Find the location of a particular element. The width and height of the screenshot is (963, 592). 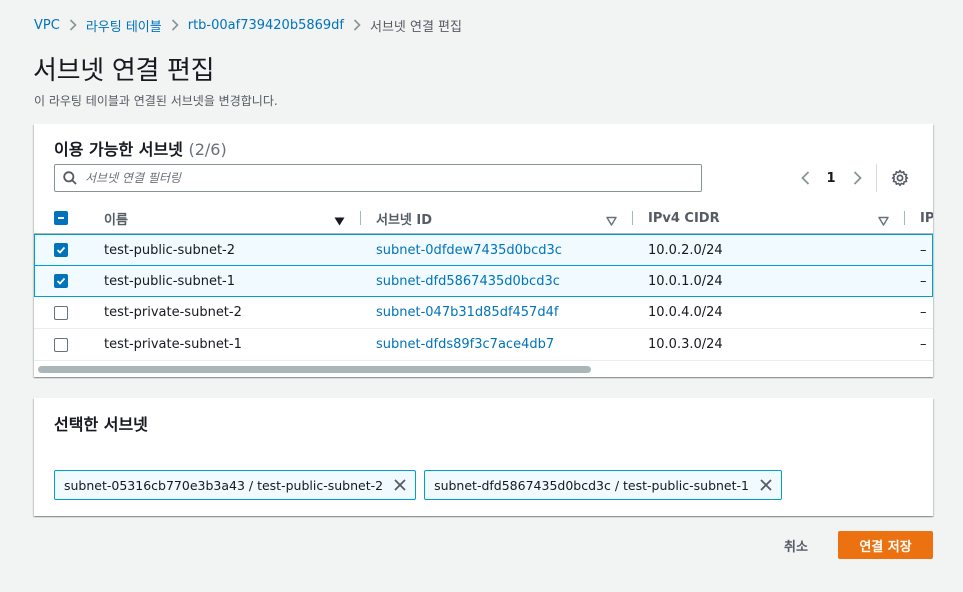

subnet-name: test-public-subnet-2 is located at coordinates (170, 250).